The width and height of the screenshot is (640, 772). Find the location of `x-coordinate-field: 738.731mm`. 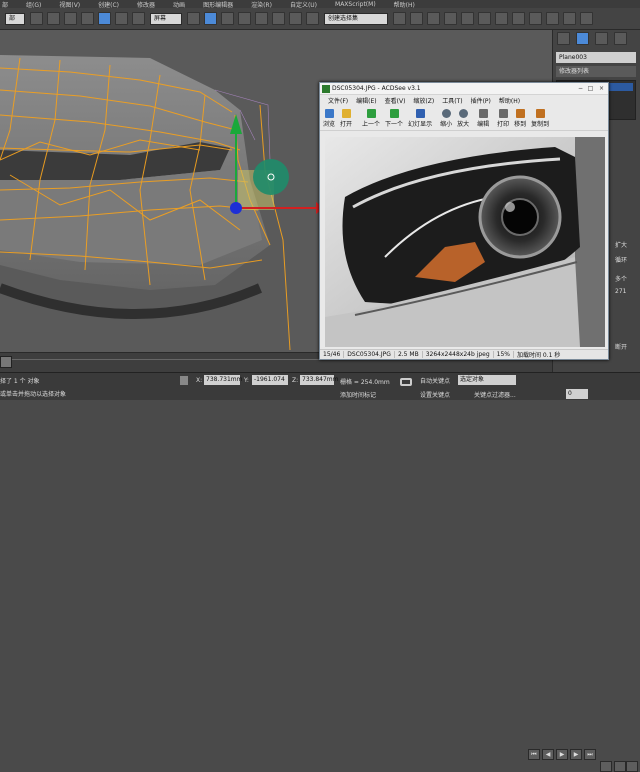

x-coordinate-field: 738.731mm is located at coordinates (223, 380).